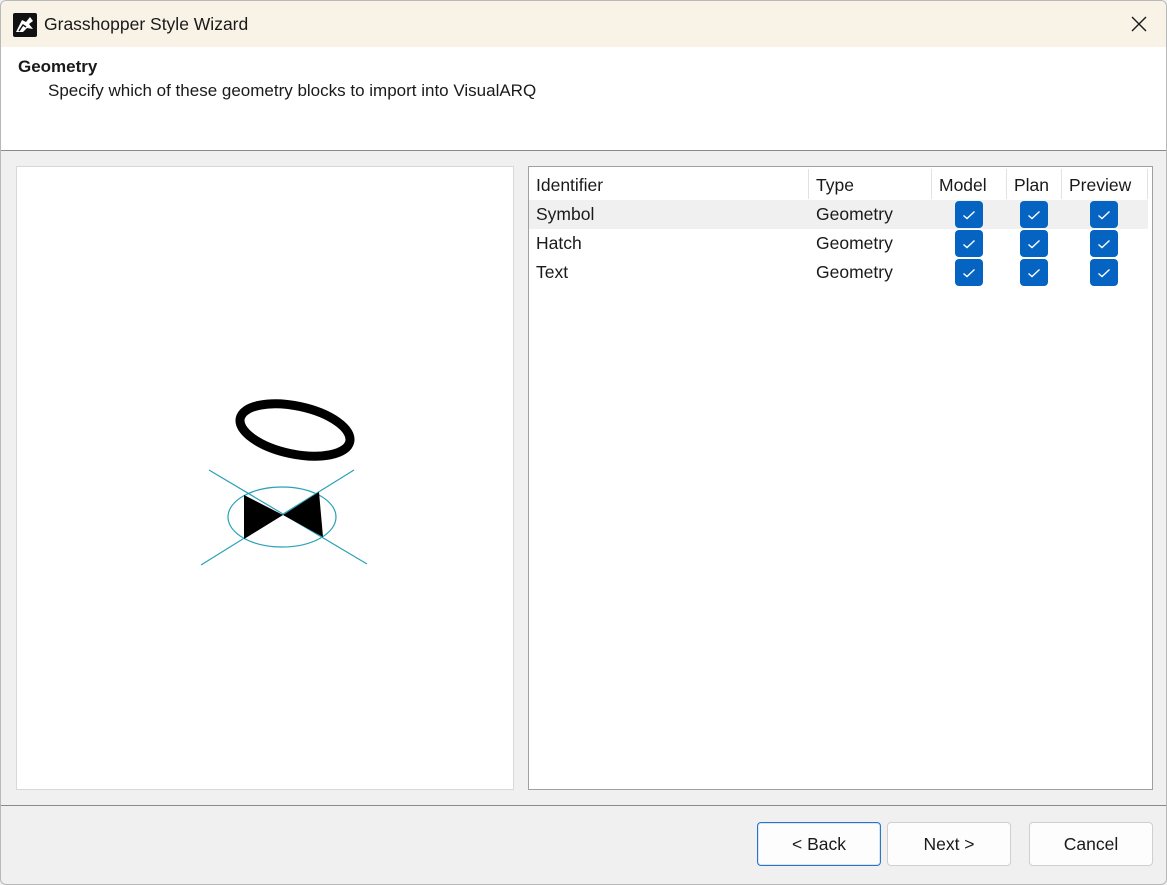 The height and width of the screenshot is (885, 1167). Describe the element at coordinates (25, 25) in the screenshot. I see `rhino-app-icon` at that location.